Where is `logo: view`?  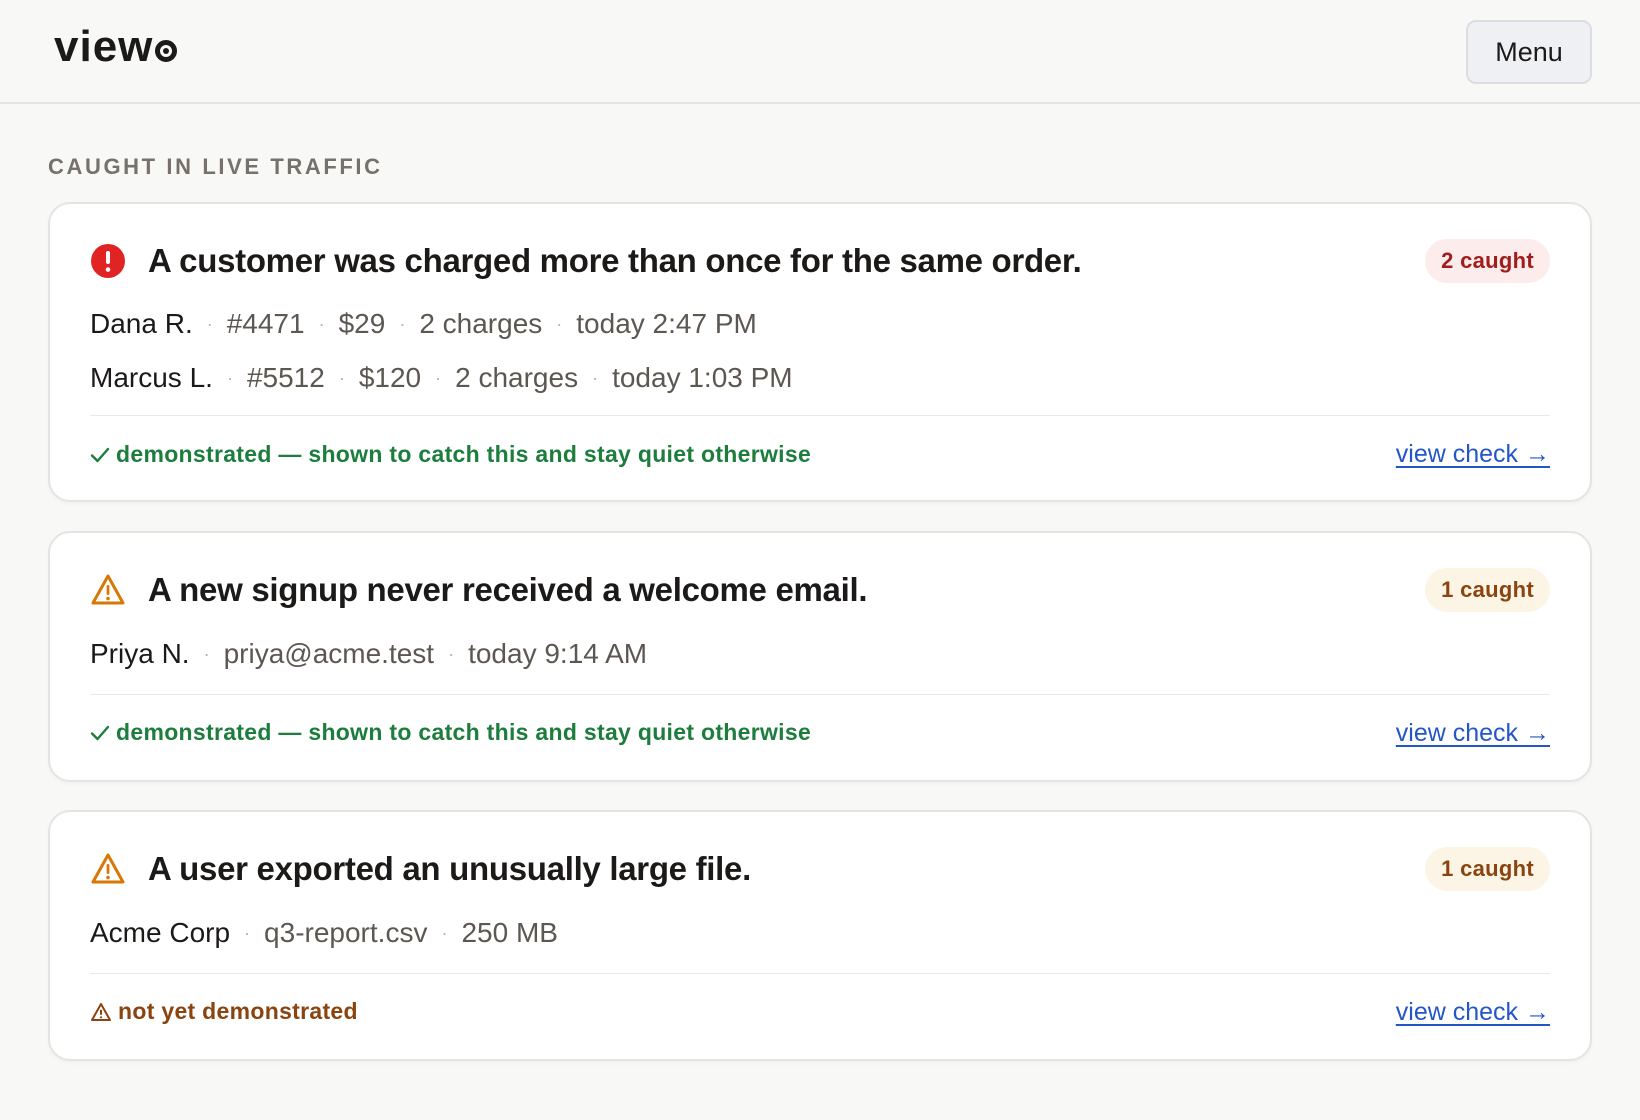
logo: view is located at coordinates (116, 47).